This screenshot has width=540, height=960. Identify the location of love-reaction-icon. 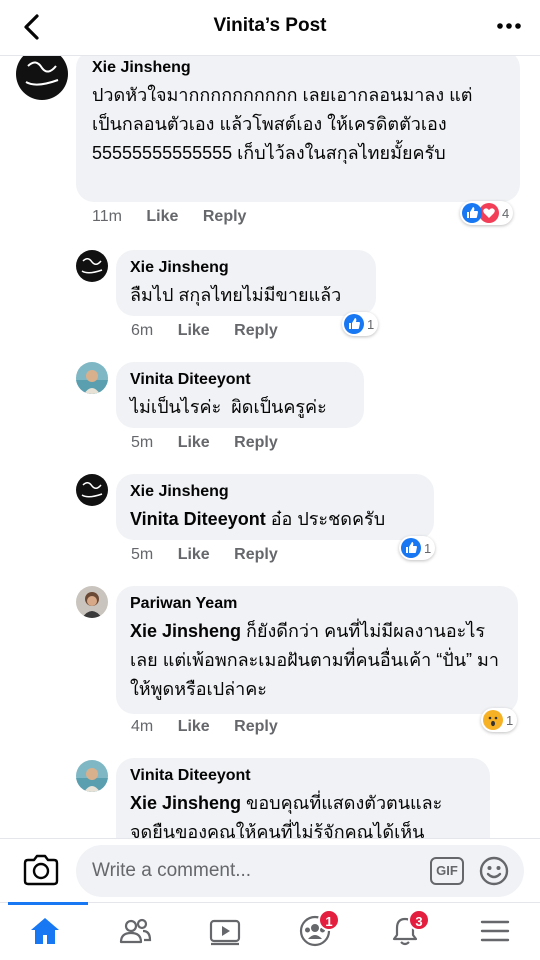
(489, 213).